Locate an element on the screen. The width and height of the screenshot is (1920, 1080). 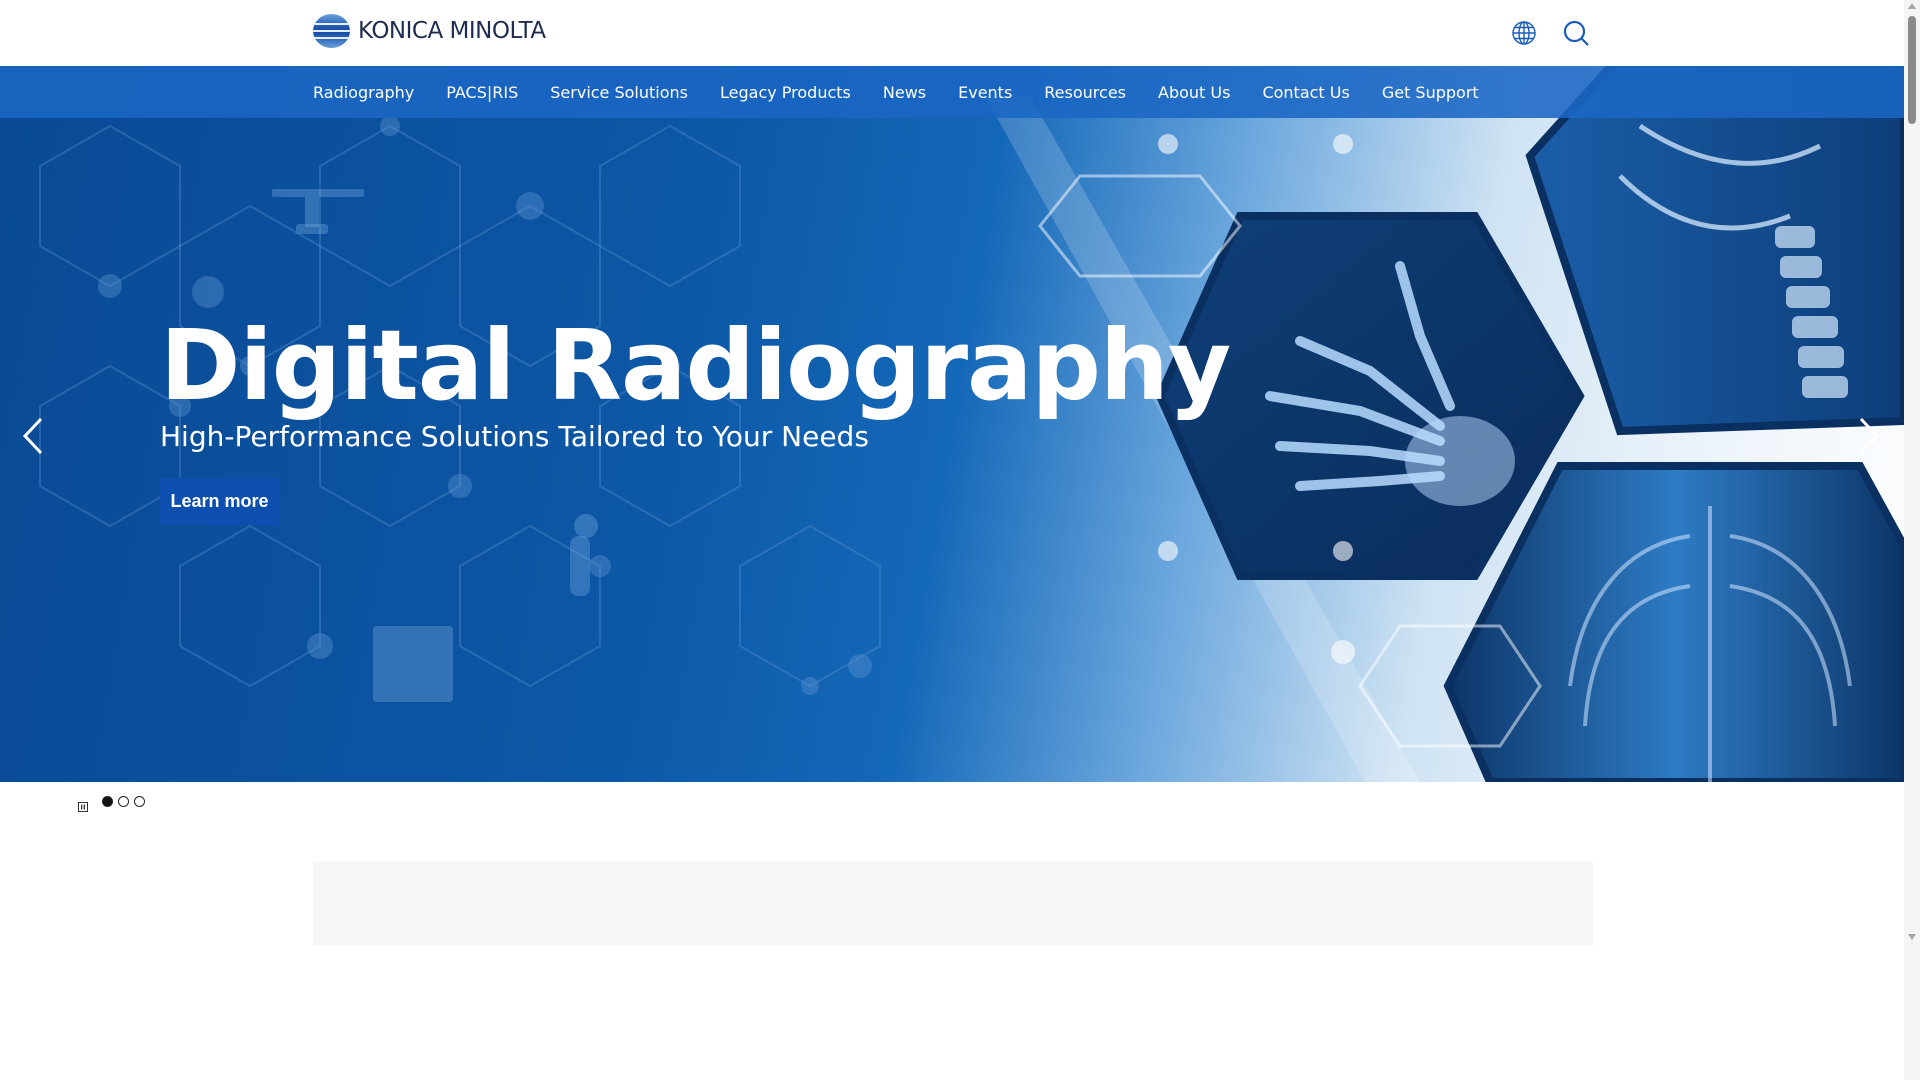
brand-name: KONICA MINOLTA is located at coordinates (452, 31).